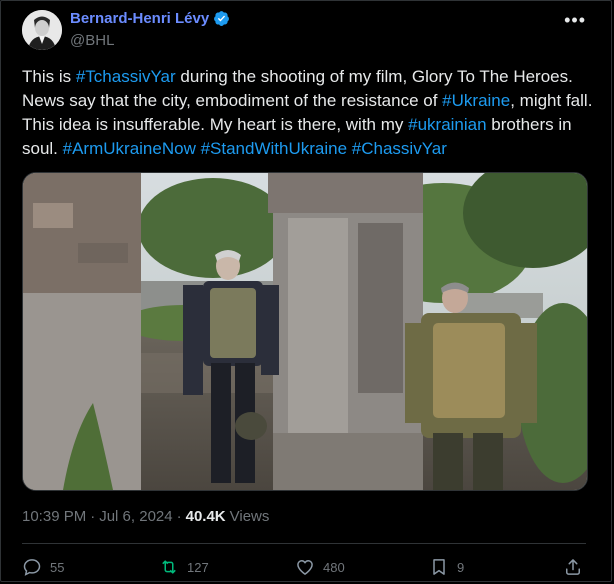 The height and width of the screenshot is (584, 614). I want to click on bookmark-icon, so click(439, 567).